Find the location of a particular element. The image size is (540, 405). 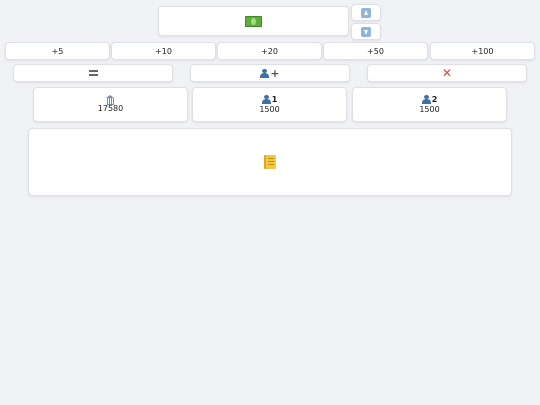

player-2-header: 2 is located at coordinates (429, 99).